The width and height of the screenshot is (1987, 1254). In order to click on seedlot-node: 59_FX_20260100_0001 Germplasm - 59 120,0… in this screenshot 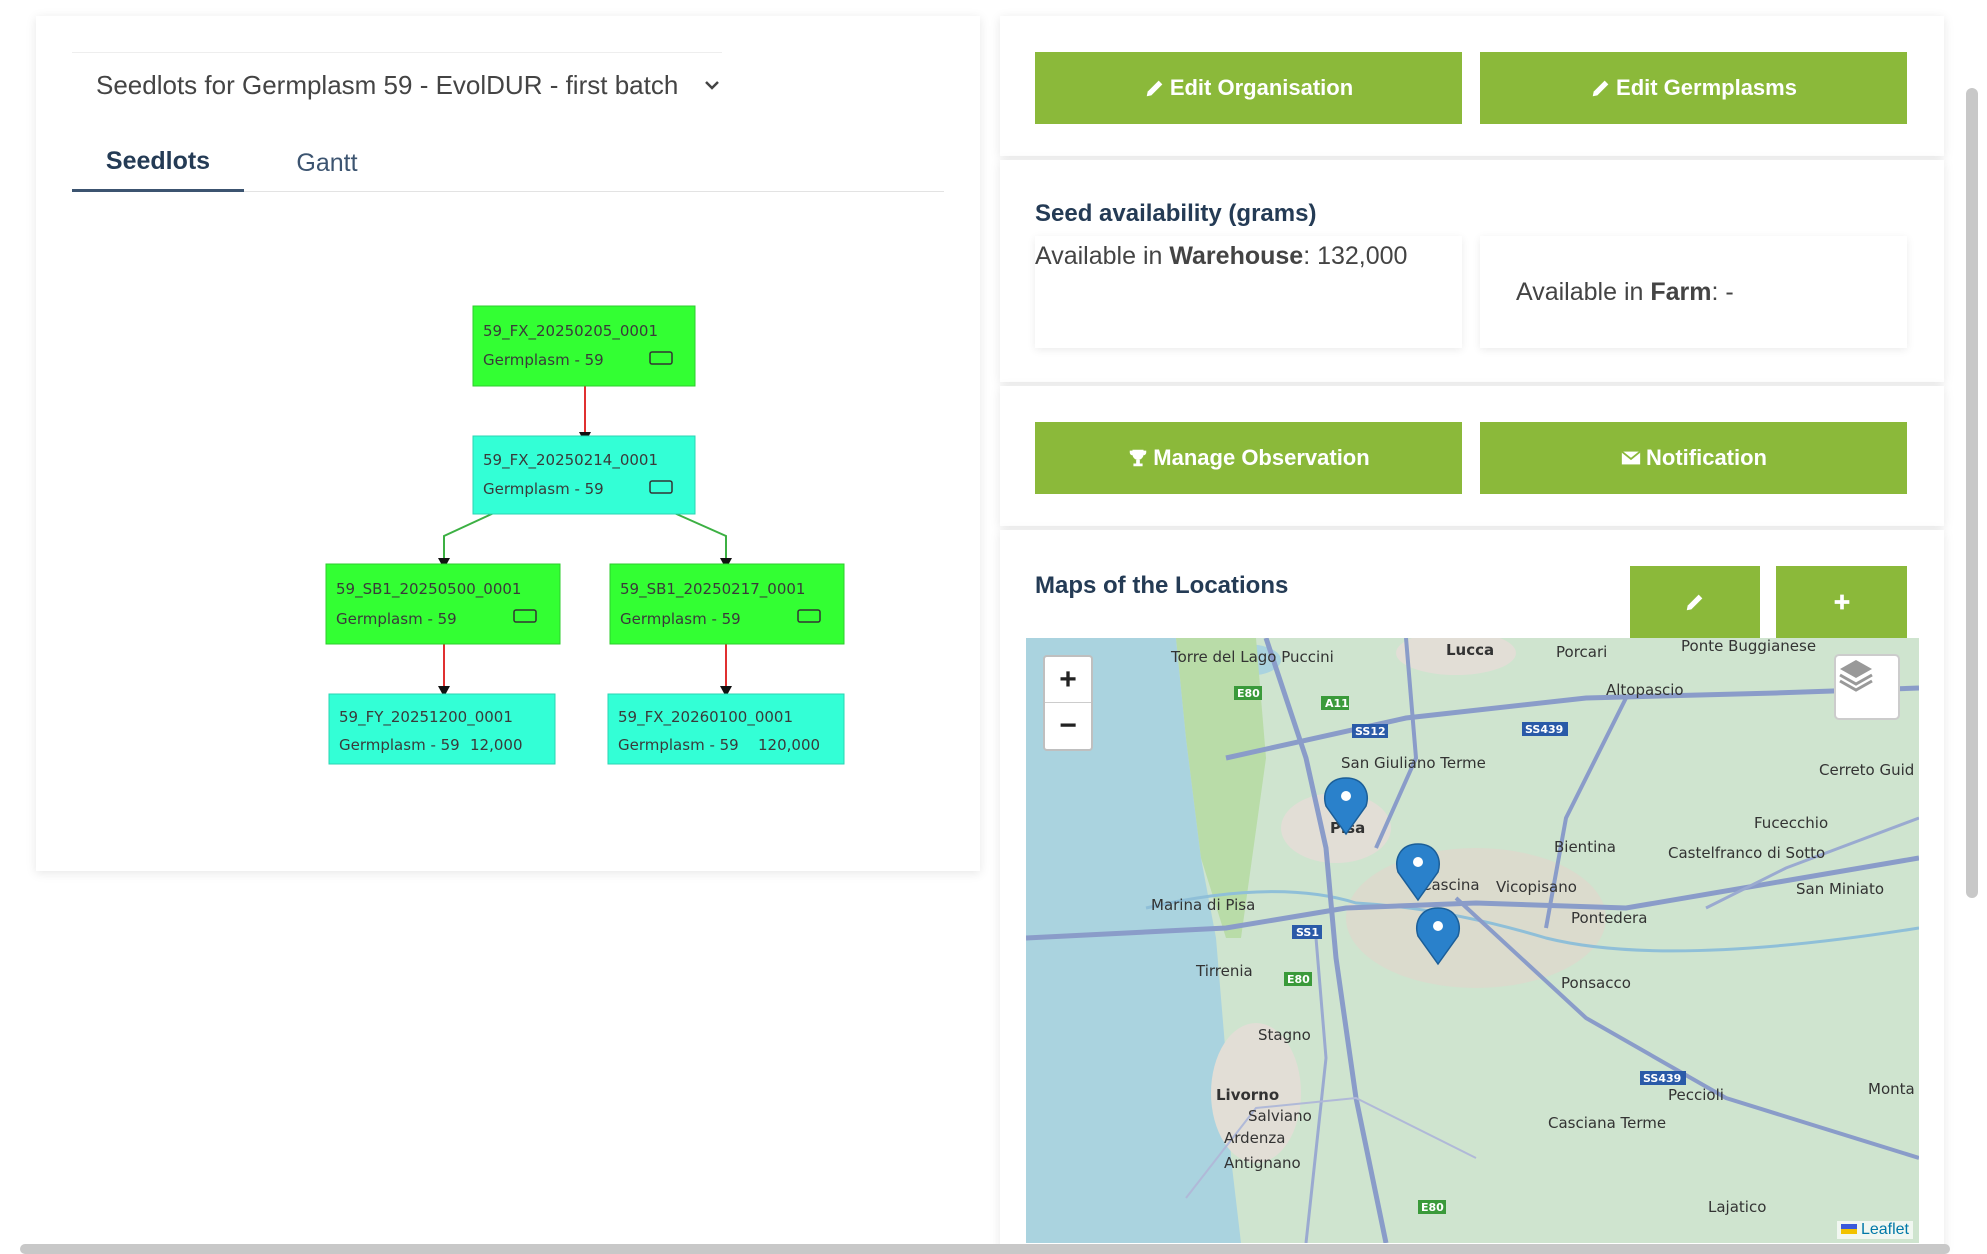, I will do `click(726, 729)`.